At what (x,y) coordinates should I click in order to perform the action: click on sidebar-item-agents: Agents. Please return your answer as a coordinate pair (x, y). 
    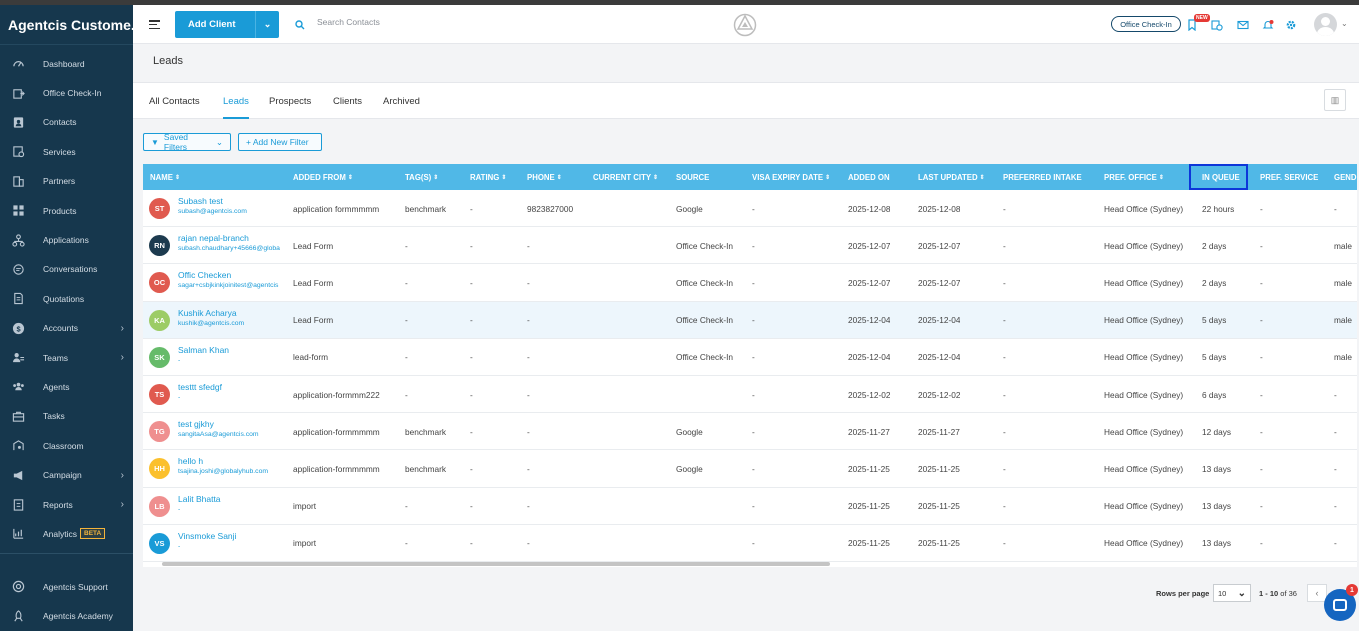
    Looking at the image, I should click on (66, 386).